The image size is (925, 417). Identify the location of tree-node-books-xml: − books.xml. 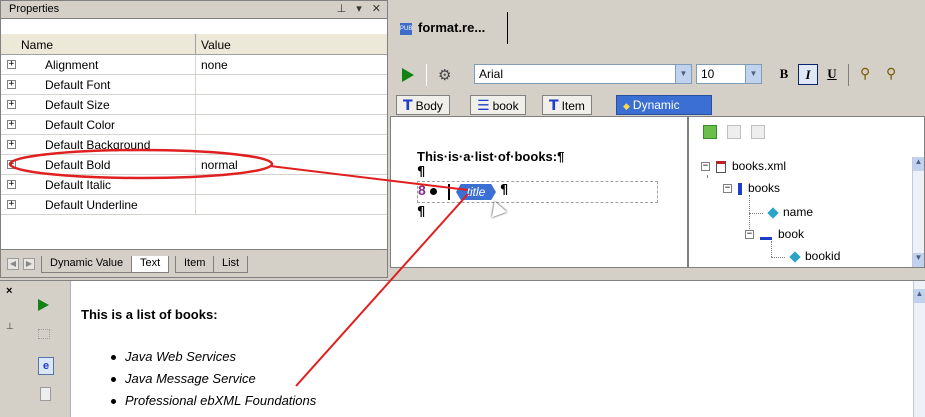
(743, 166).